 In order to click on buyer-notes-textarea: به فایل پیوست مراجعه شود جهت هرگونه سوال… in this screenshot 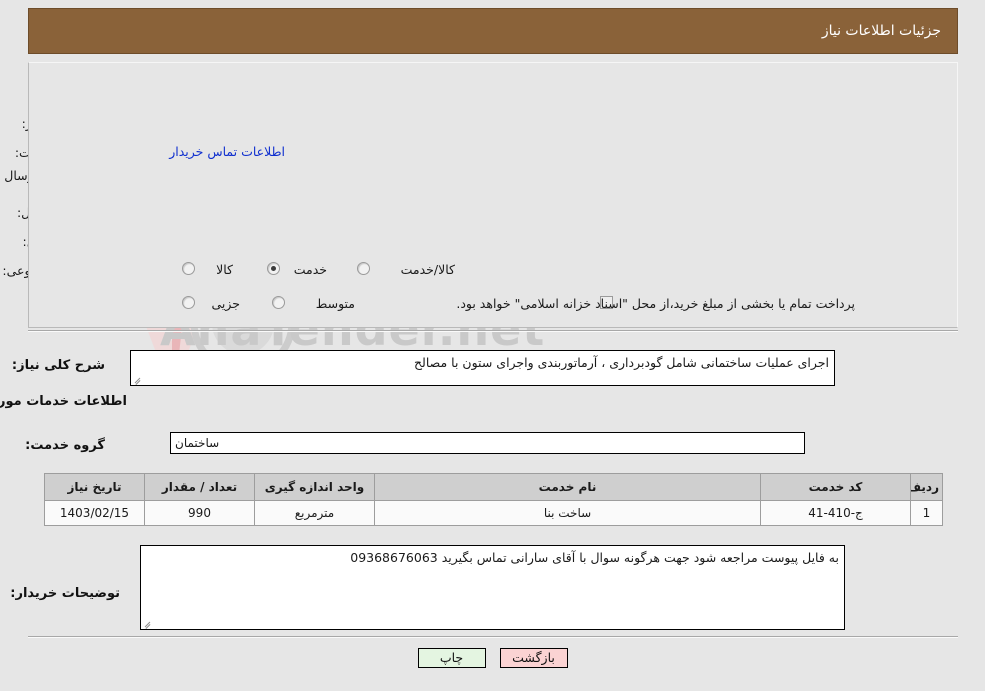, I will do `click(492, 587)`.